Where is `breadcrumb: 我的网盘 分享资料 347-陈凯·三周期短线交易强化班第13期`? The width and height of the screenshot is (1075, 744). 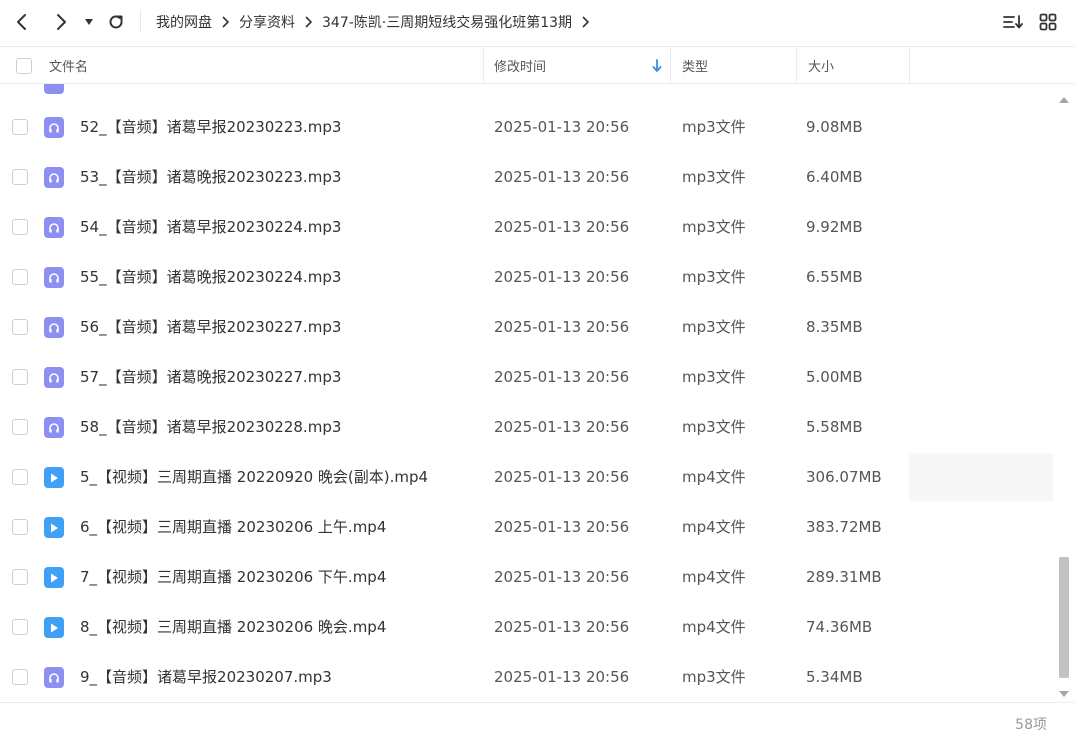
breadcrumb: 我的网盘 分享资料 347-陈凯·三周期短线交易强化班第13期 is located at coordinates (377, 22).